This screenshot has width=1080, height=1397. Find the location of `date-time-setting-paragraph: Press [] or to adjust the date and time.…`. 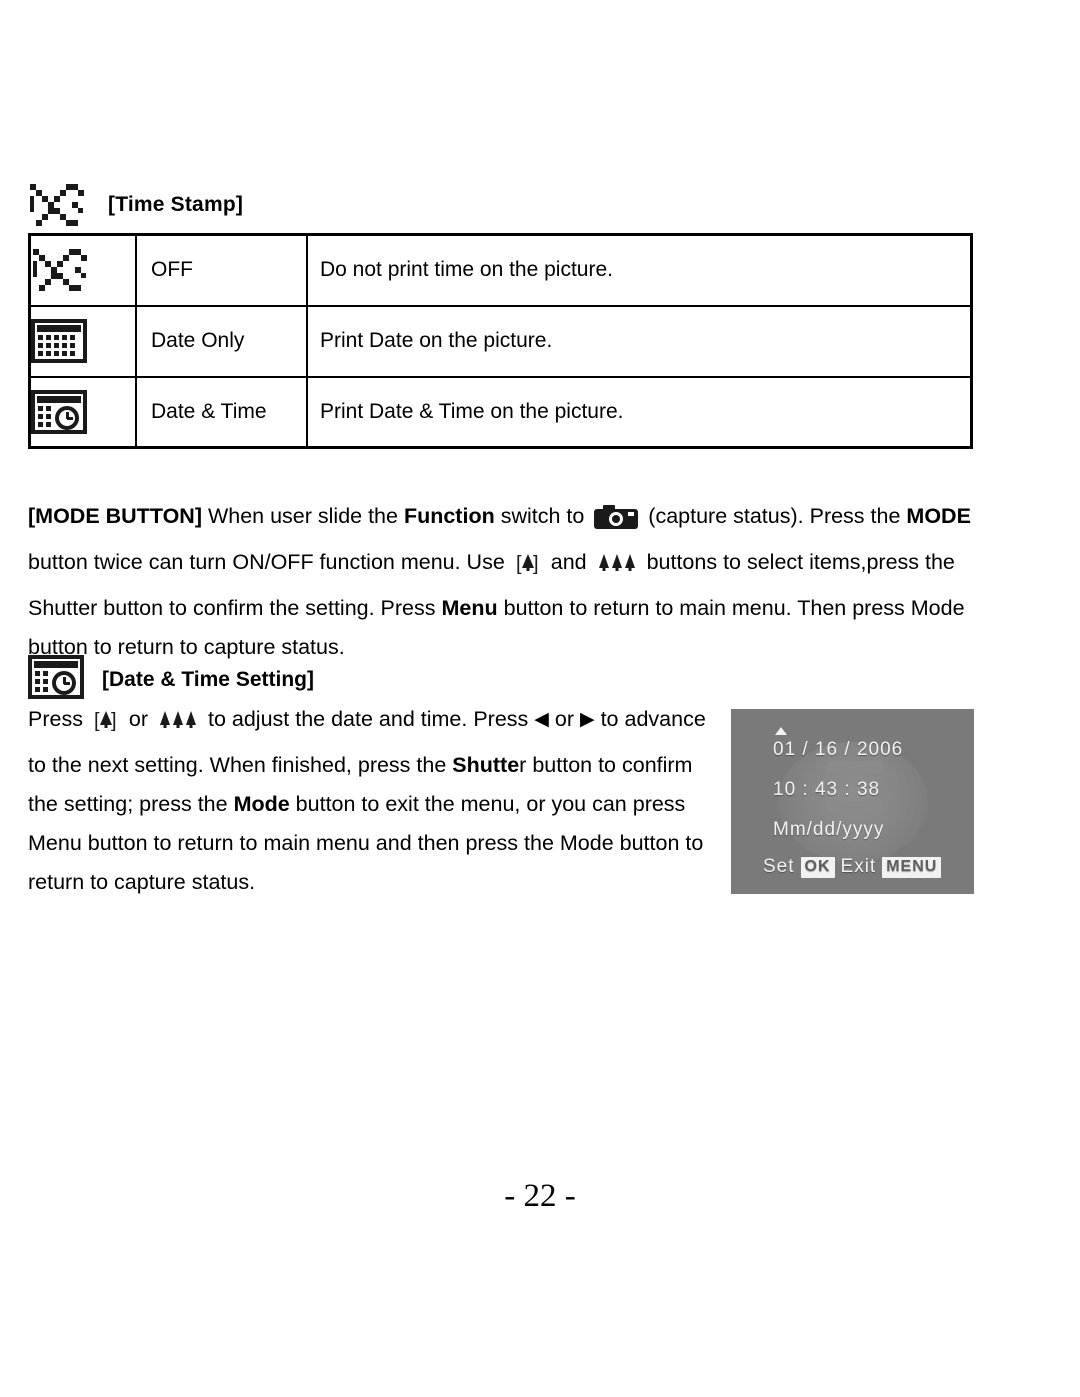

date-time-setting-paragraph: Press [] or to adjust the date and time.… is located at coordinates (368, 801).